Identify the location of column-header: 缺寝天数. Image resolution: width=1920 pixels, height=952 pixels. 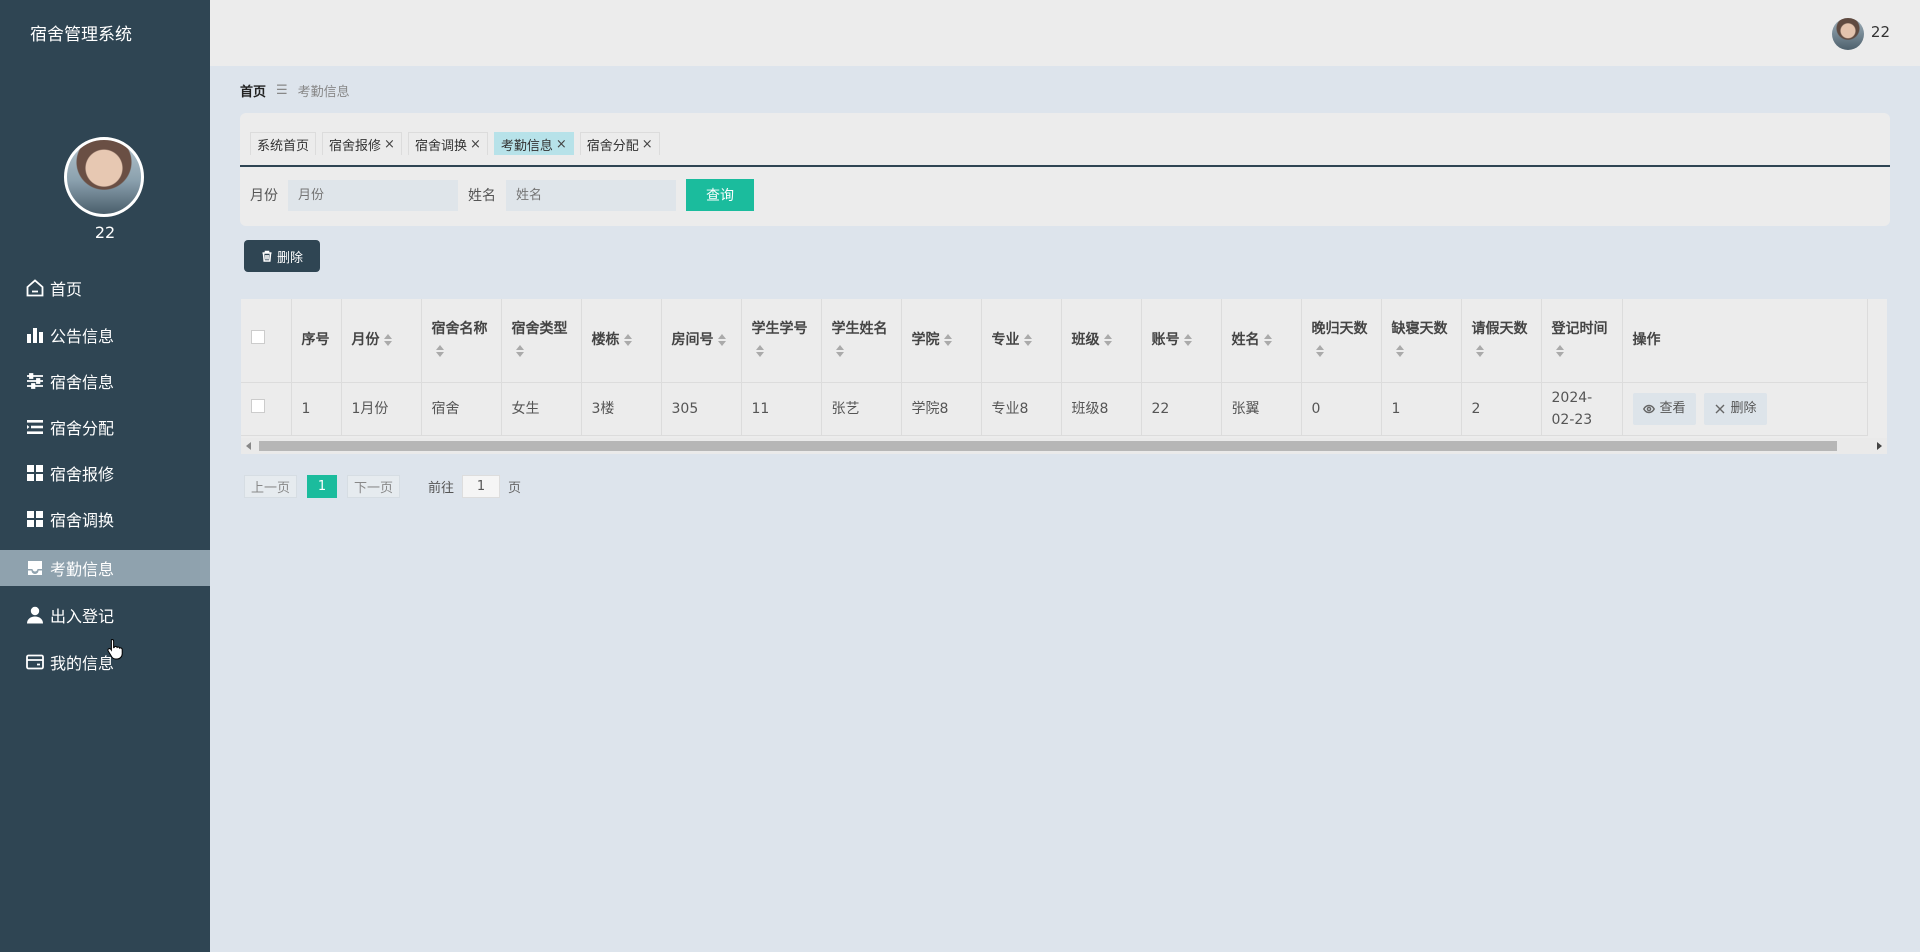
(1421, 341).